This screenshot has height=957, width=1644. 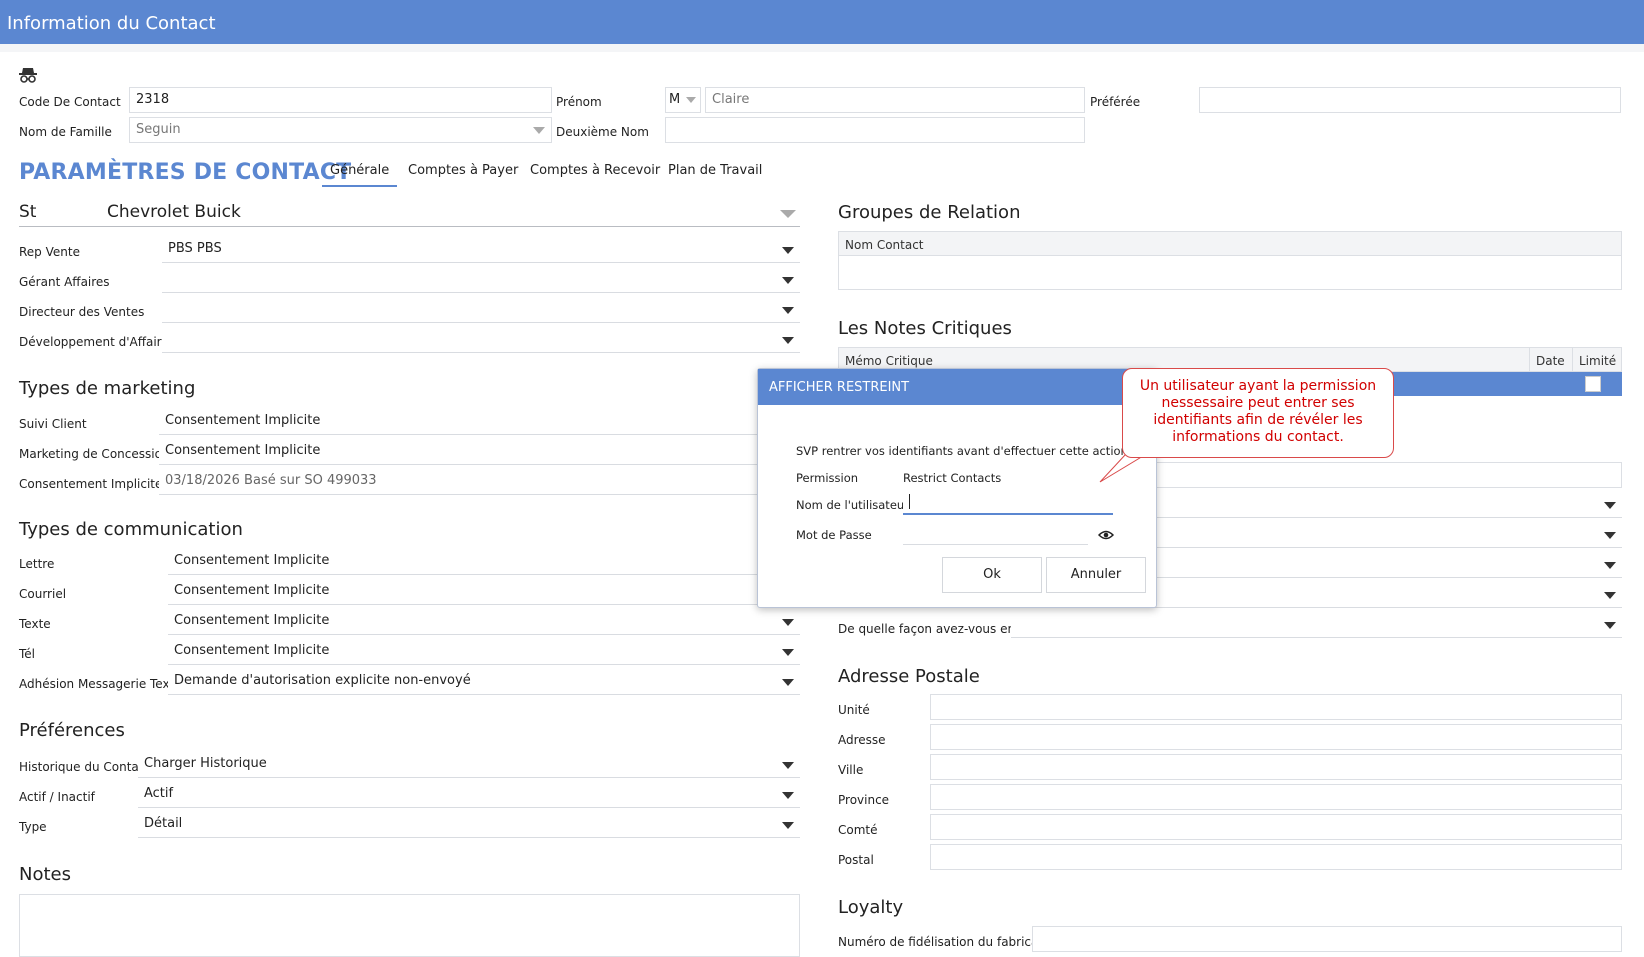 I want to click on contact-code-label: Code De Contact, so click(x=70, y=102).